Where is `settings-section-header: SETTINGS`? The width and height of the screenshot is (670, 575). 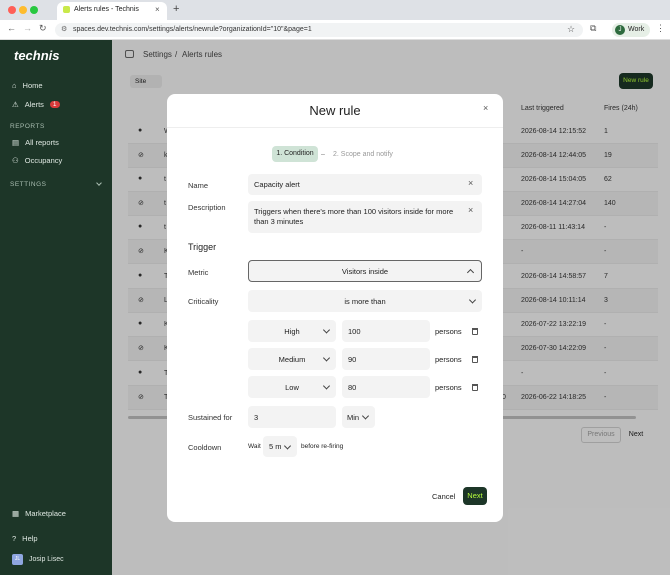
settings-section-header: SETTINGS is located at coordinates (28, 184).